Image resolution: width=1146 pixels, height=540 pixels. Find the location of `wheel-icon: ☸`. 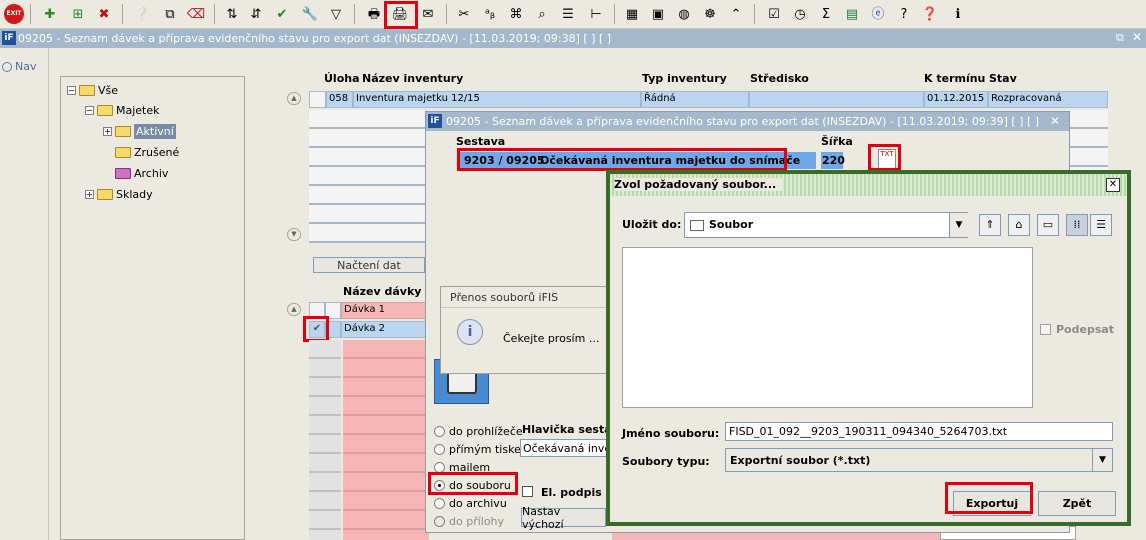

wheel-icon: ☸ is located at coordinates (710, 14).